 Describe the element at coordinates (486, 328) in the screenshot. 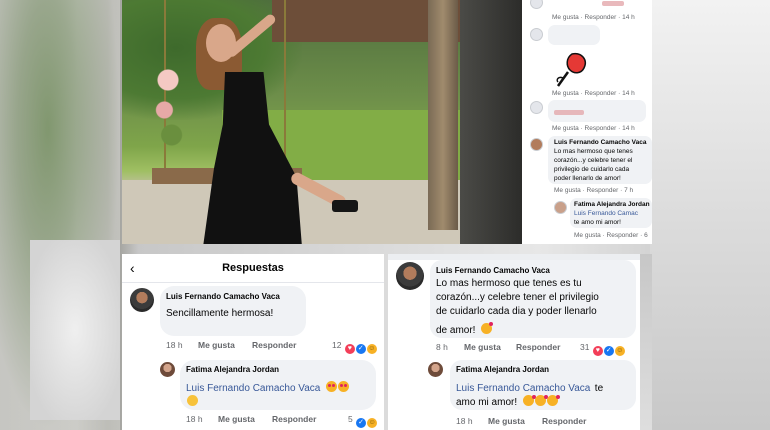

I see `kiss-emoji-icon` at that location.